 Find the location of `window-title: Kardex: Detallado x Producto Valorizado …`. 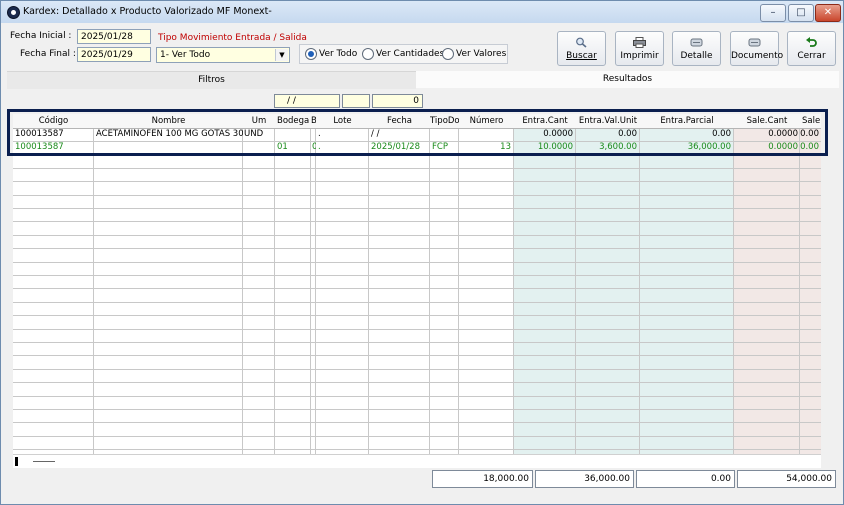

window-title: Kardex: Detallado x Producto Valorizado … is located at coordinates (147, 11).